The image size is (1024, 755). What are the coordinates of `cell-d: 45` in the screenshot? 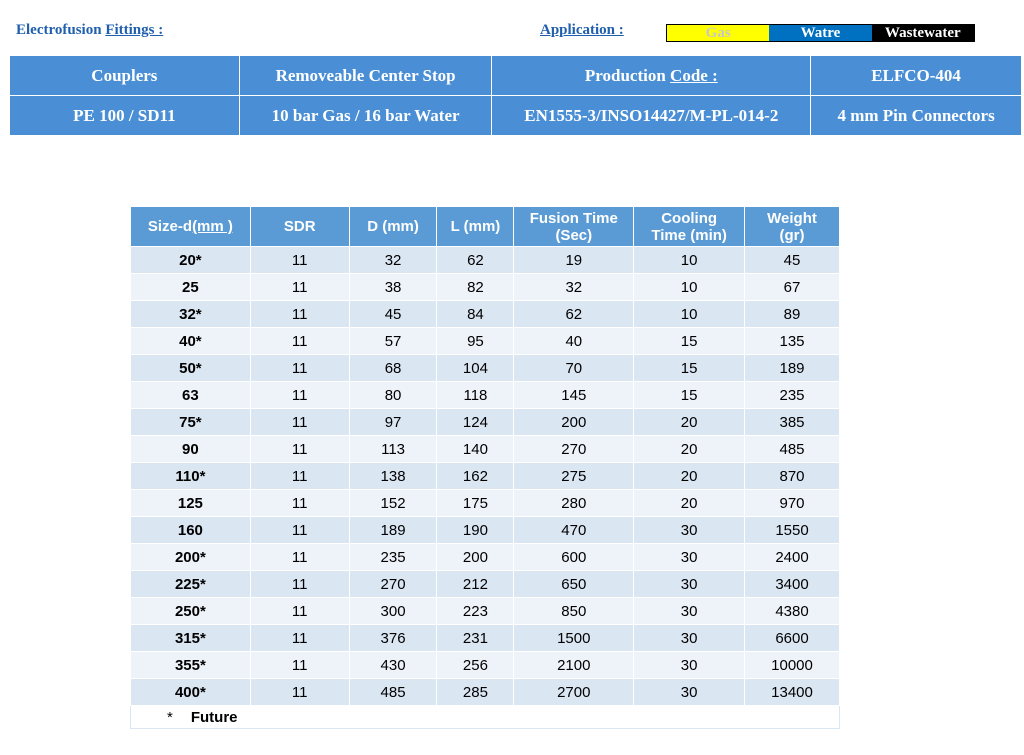 It's located at (393, 314).